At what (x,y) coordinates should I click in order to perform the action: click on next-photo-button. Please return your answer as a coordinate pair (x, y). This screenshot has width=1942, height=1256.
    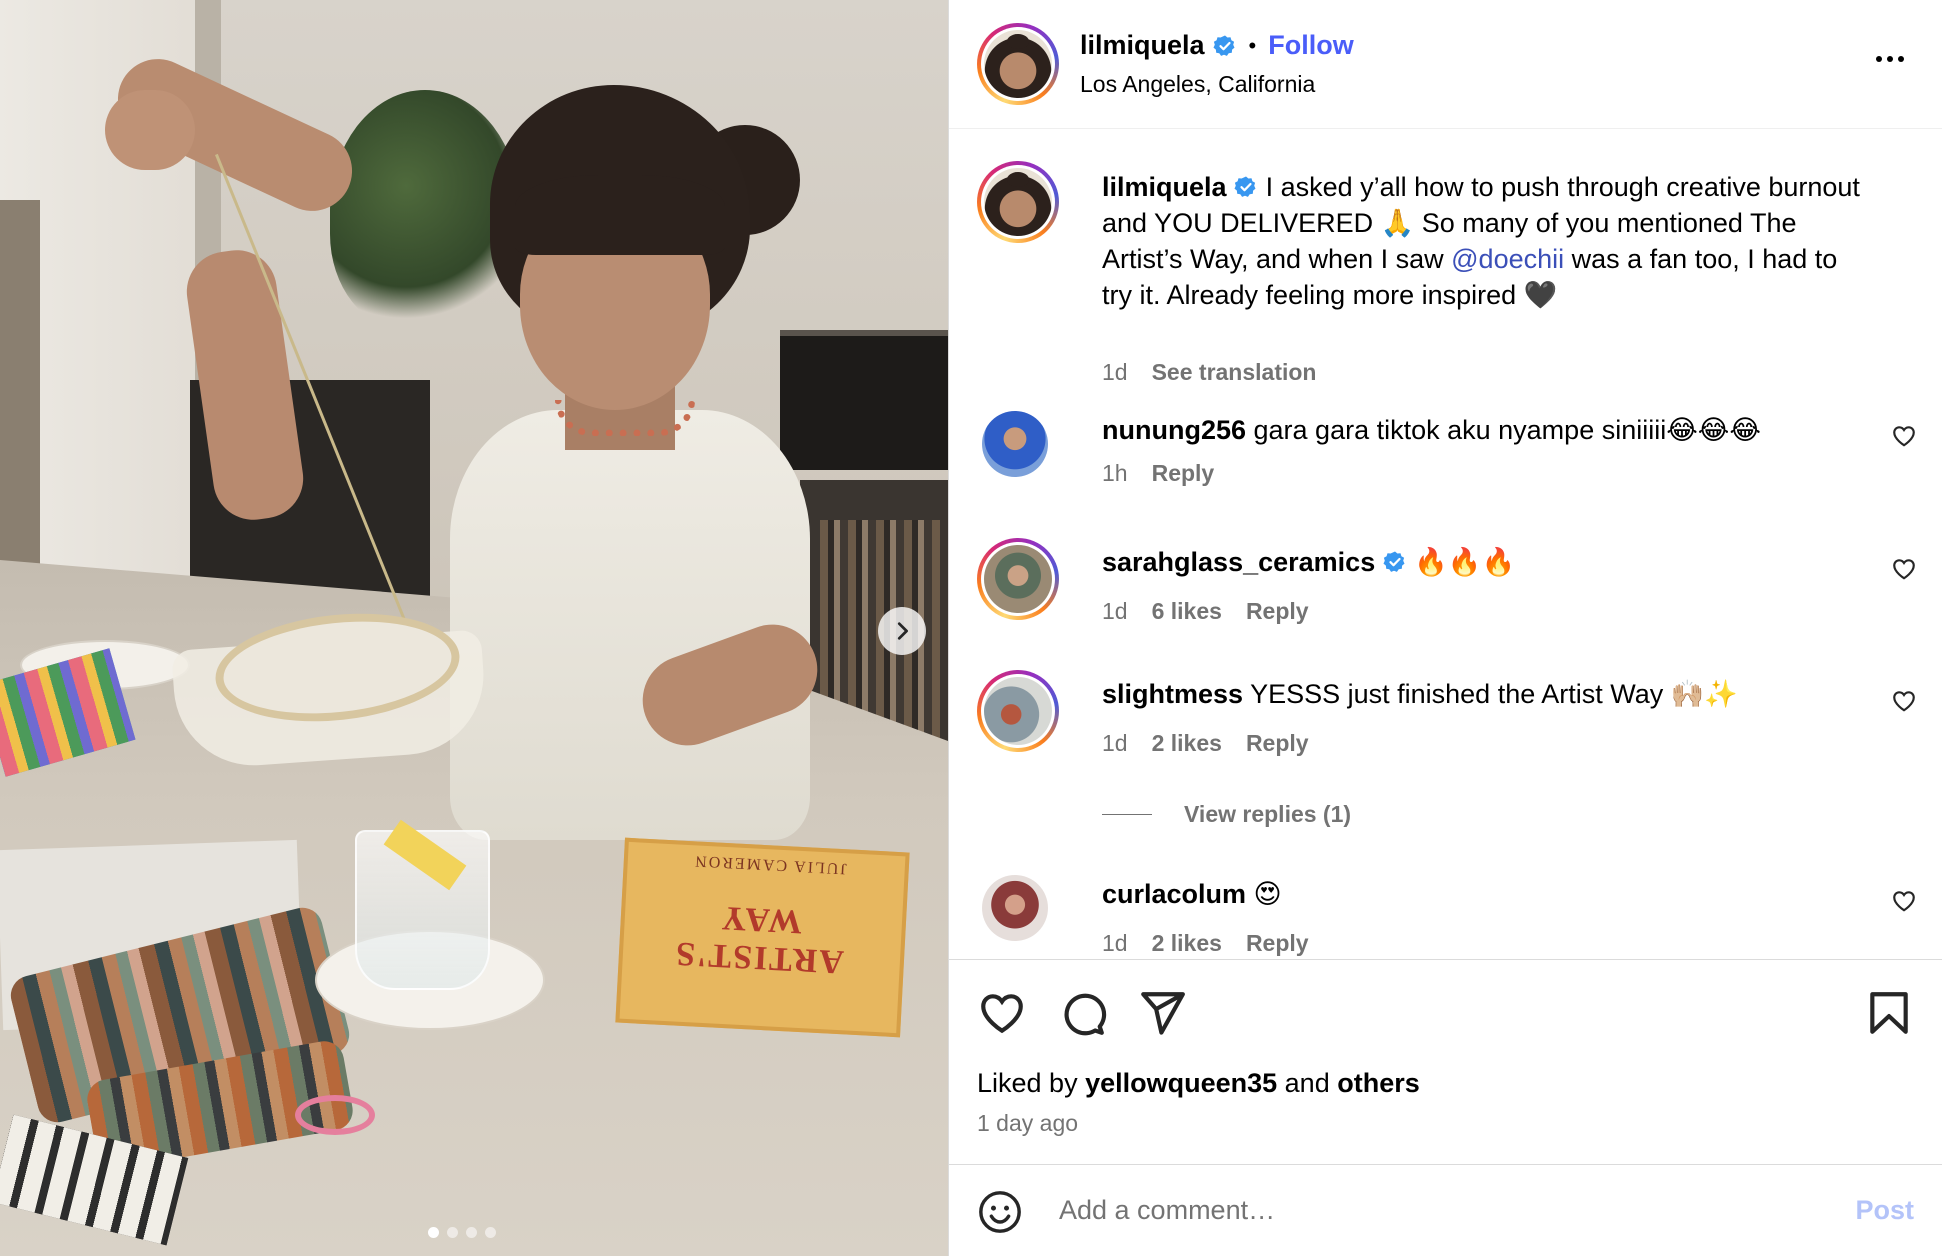
    Looking at the image, I should click on (902, 631).